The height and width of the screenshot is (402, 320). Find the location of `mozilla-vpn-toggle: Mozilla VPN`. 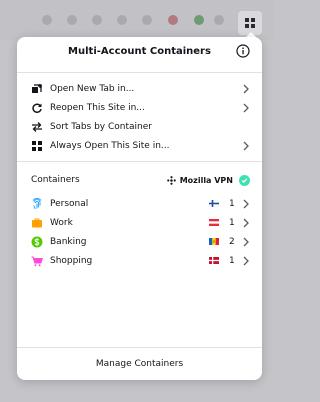

mozilla-vpn-toggle: Mozilla VPN is located at coordinates (208, 180).